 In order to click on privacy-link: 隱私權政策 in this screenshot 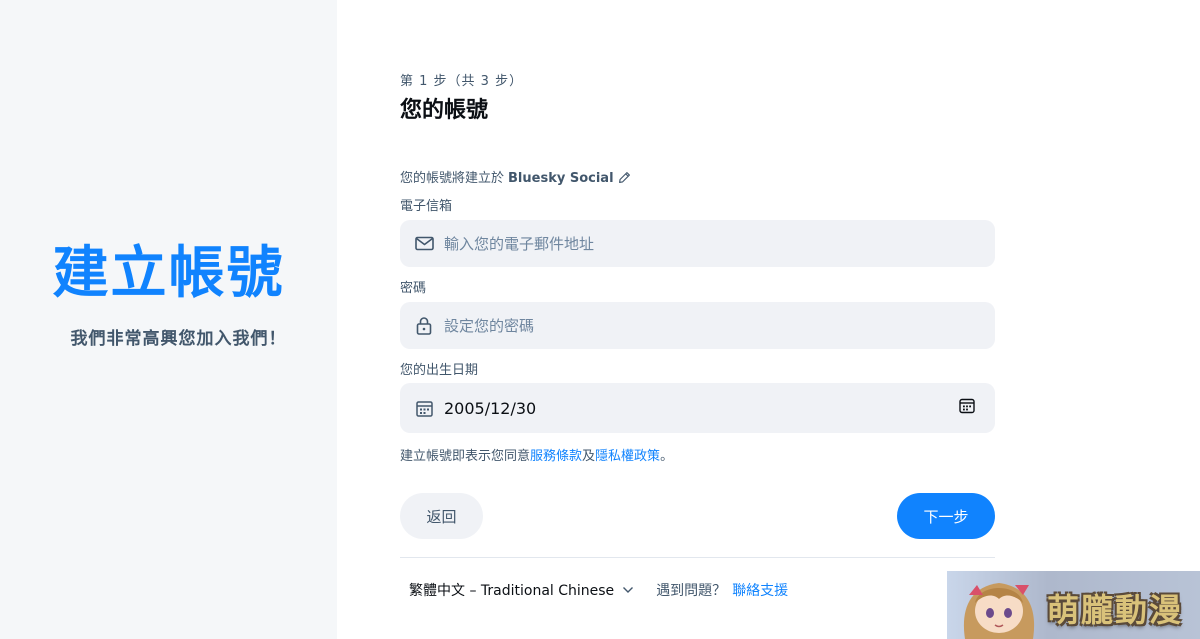, I will do `click(627, 456)`.